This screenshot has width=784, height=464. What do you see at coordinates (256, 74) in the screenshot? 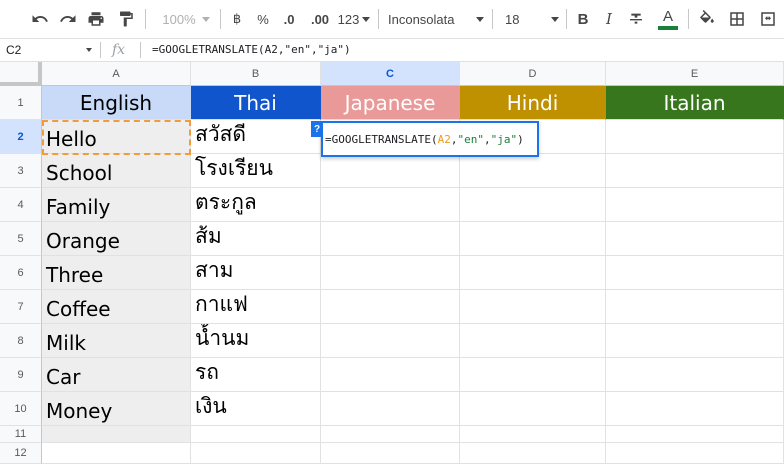
I see `column-header-1: B` at bounding box center [256, 74].